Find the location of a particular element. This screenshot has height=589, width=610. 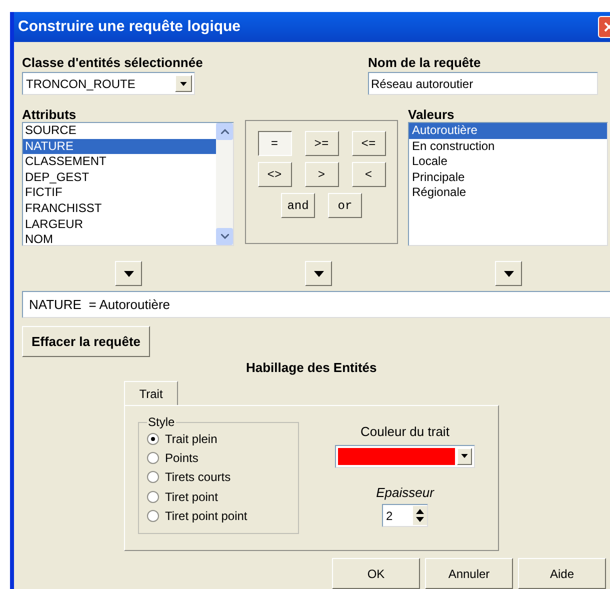

operator-button: >= is located at coordinates (321, 143).